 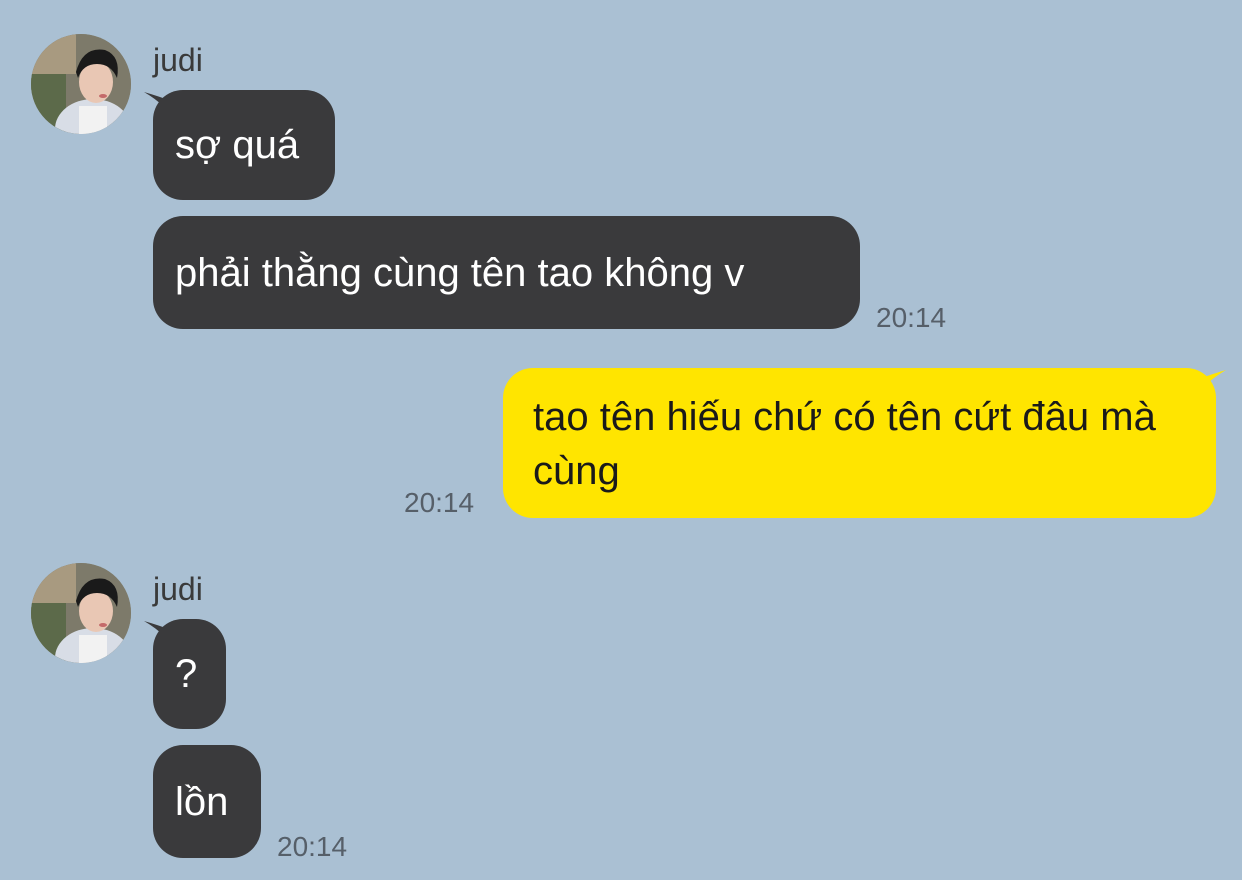 I want to click on message-bubble-incoming: ?, so click(x=189, y=674).